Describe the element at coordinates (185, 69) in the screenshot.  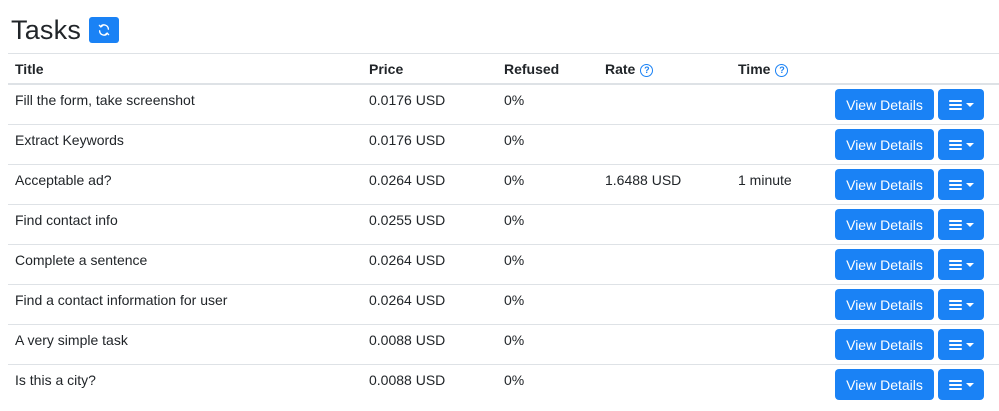
I see `column-header-title: Title` at that location.